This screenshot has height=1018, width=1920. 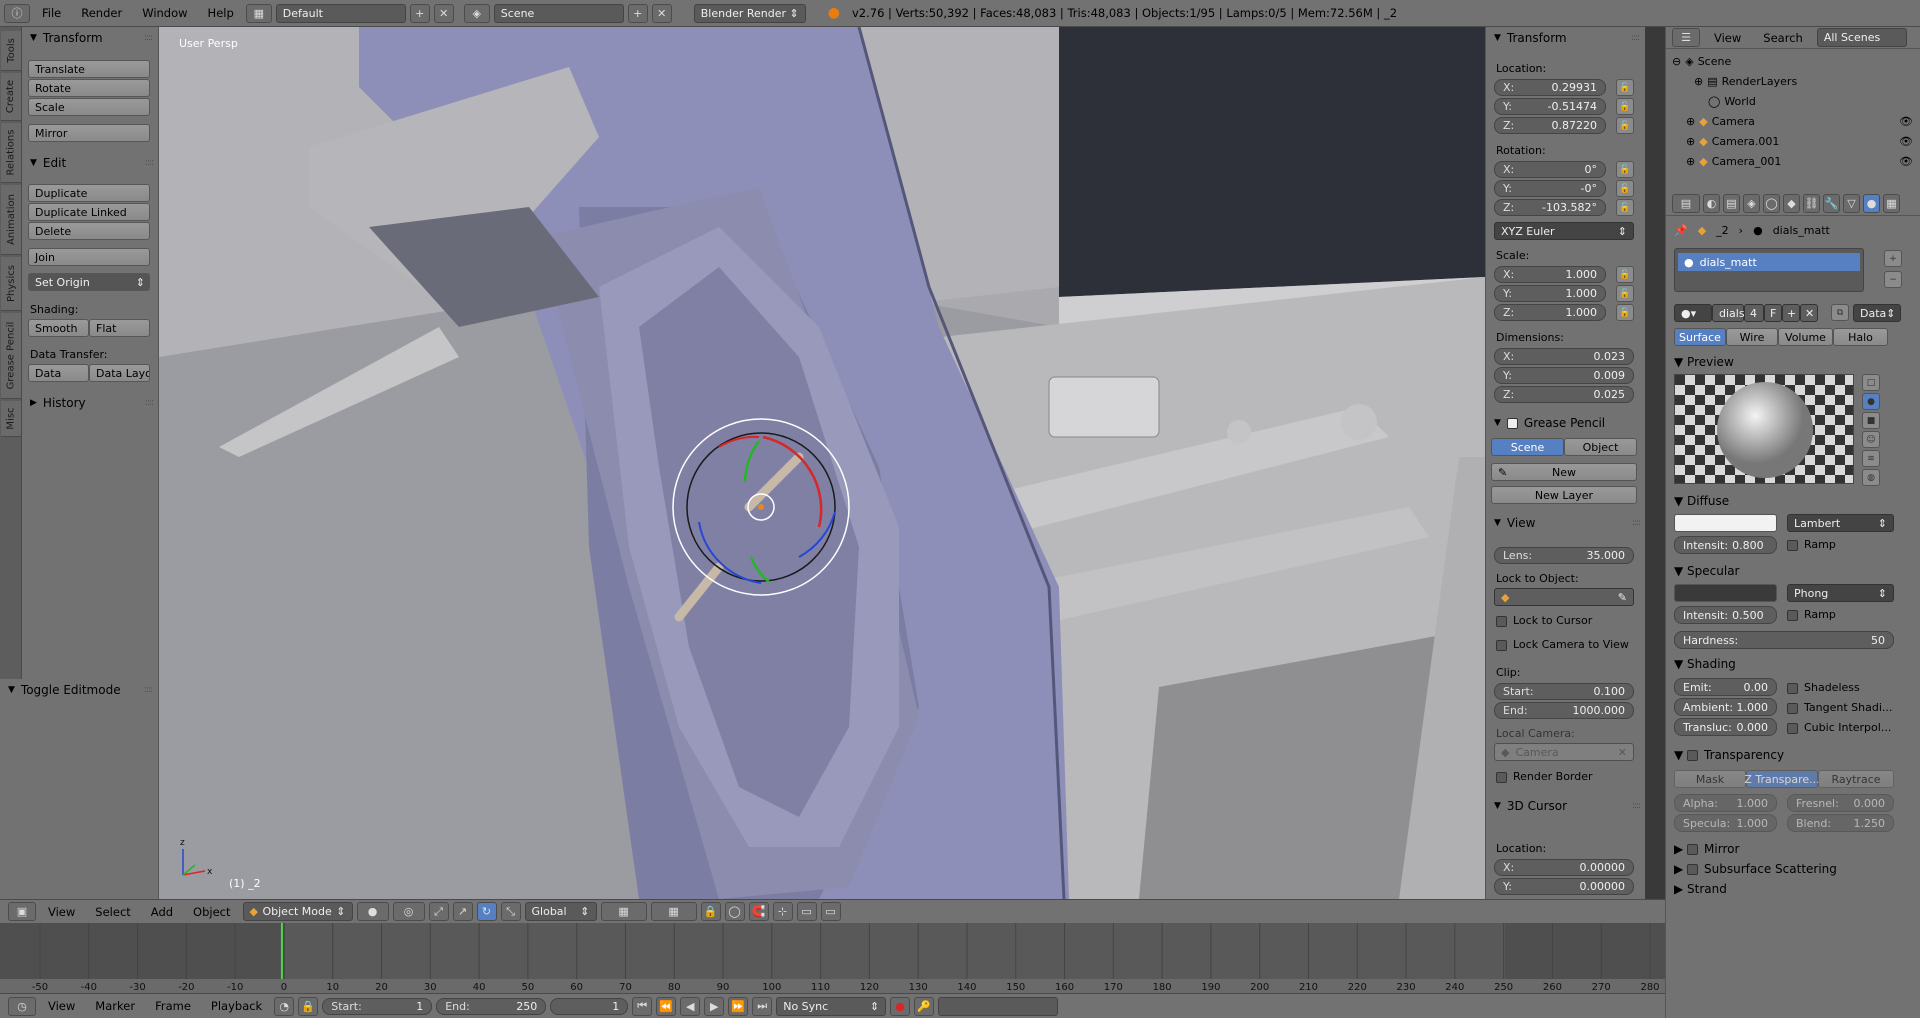 What do you see at coordinates (1725, 687) in the screenshot?
I see `emit-field: Emit: 0.00` at bounding box center [1725, 687].